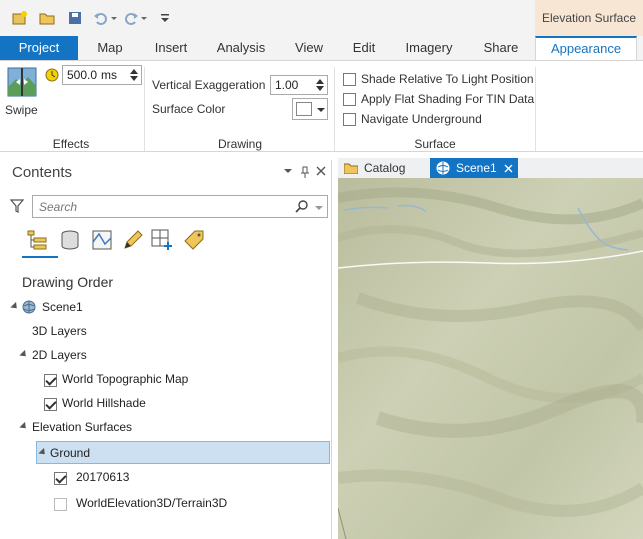 This screenshot has height=539, width=643. Describe the element at coordinates (165, 18) in the screenshot. I see `customize-icon` at that location.